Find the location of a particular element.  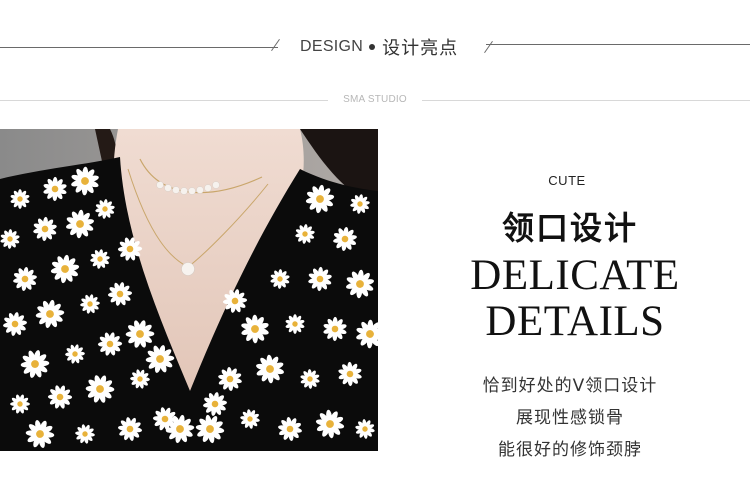

studio-divider-right is located at coordinates (586, 100).